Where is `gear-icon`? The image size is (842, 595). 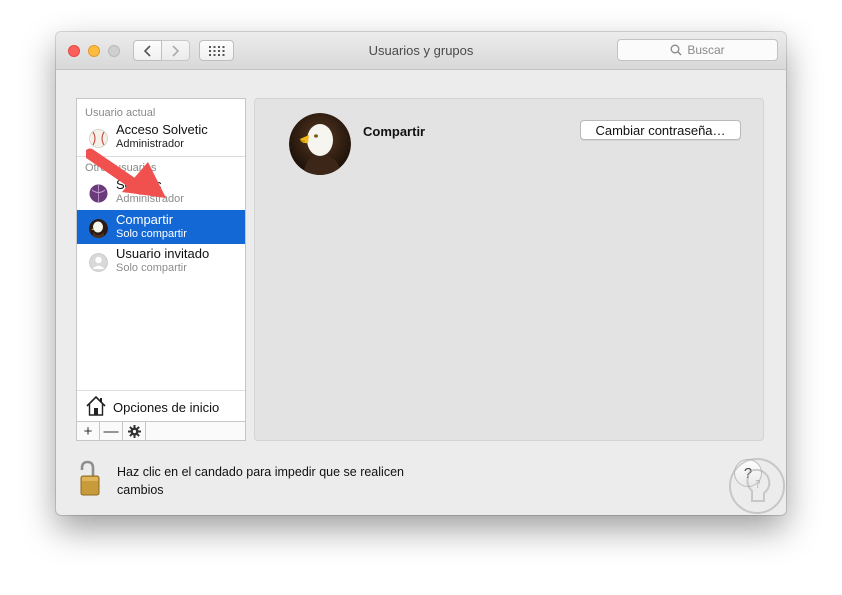
gear-icon is located at coordinates (134, 431).